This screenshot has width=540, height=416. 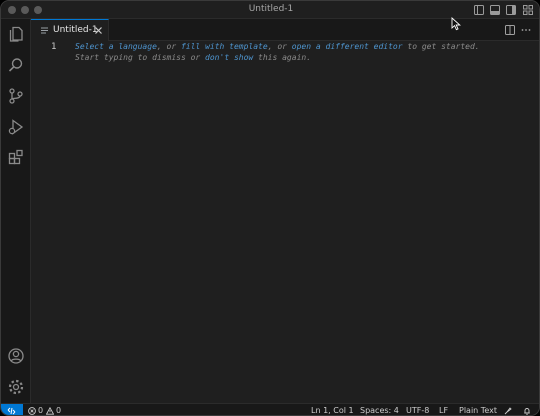 What do you see at coordinates (40, 410) in the screenshot?
I see `error-count: 0` at bounding box center [40, 410].